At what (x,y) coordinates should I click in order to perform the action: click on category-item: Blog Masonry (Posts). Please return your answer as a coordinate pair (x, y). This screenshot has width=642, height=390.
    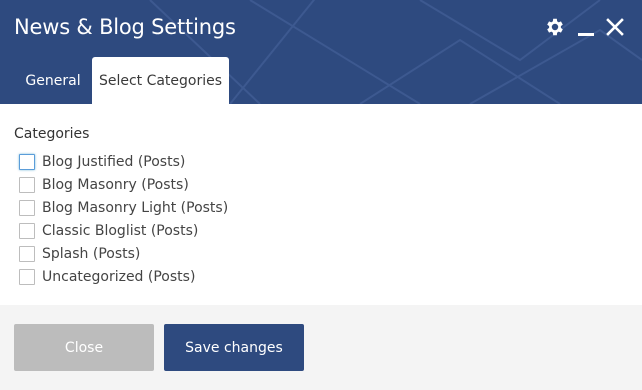
    Looking at the image, I should click on (123, 184).